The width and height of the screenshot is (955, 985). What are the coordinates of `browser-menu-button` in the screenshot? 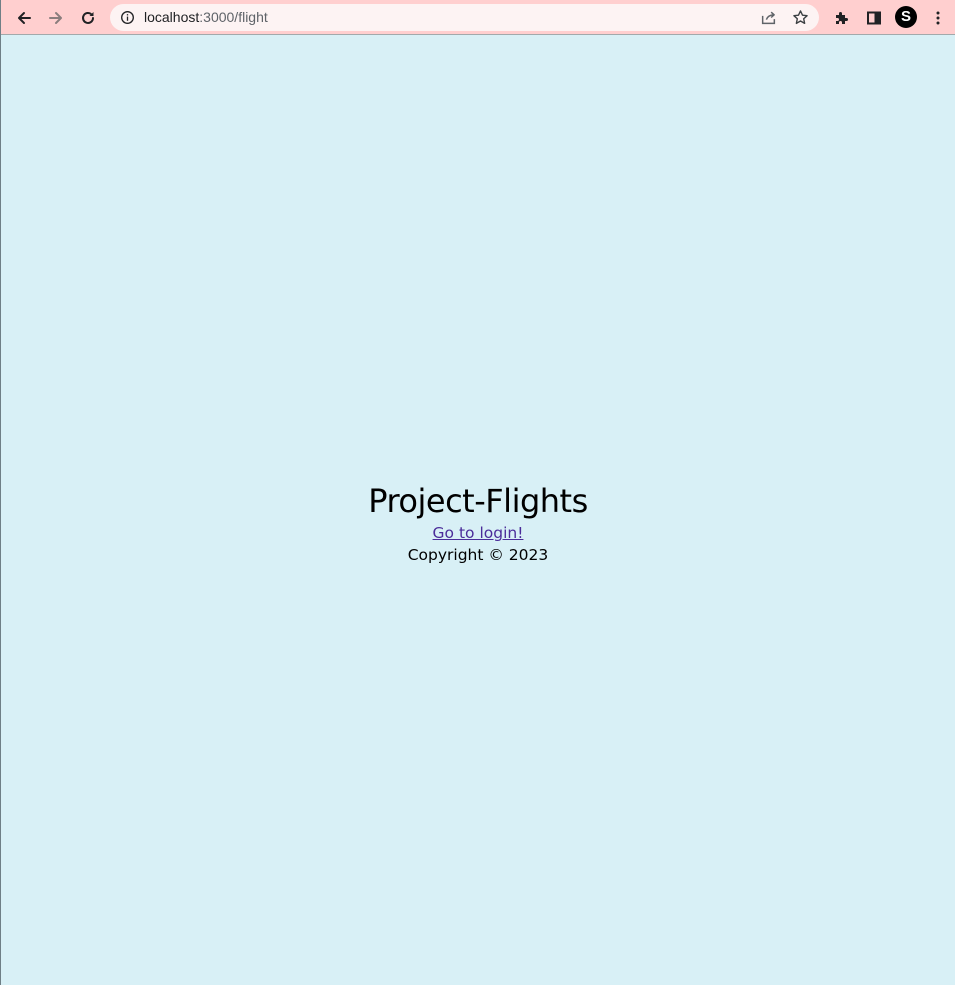 It's located at (938, 18).